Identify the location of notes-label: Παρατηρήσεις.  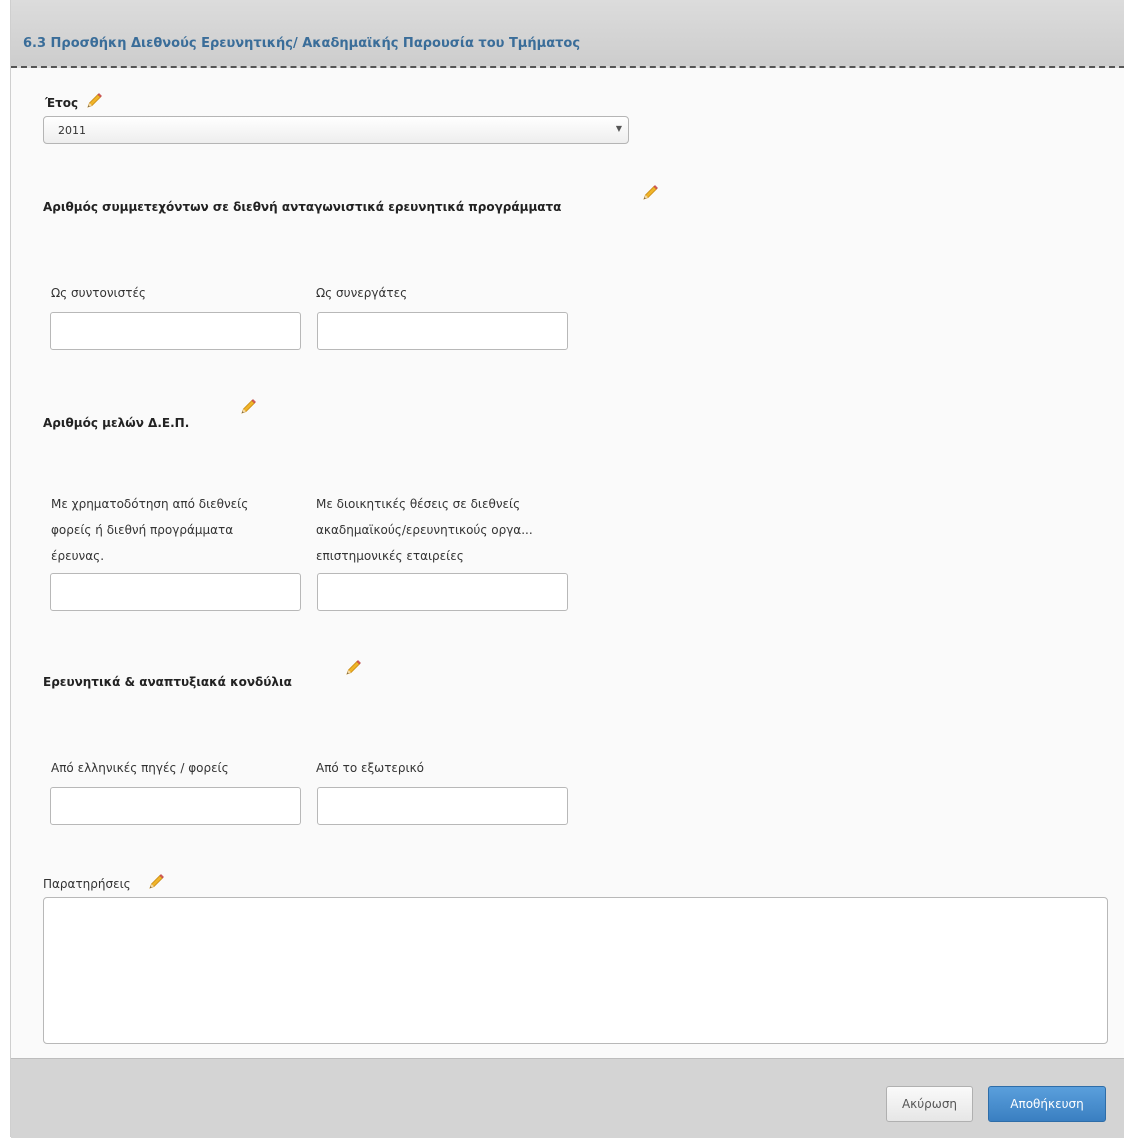
(87, 884).